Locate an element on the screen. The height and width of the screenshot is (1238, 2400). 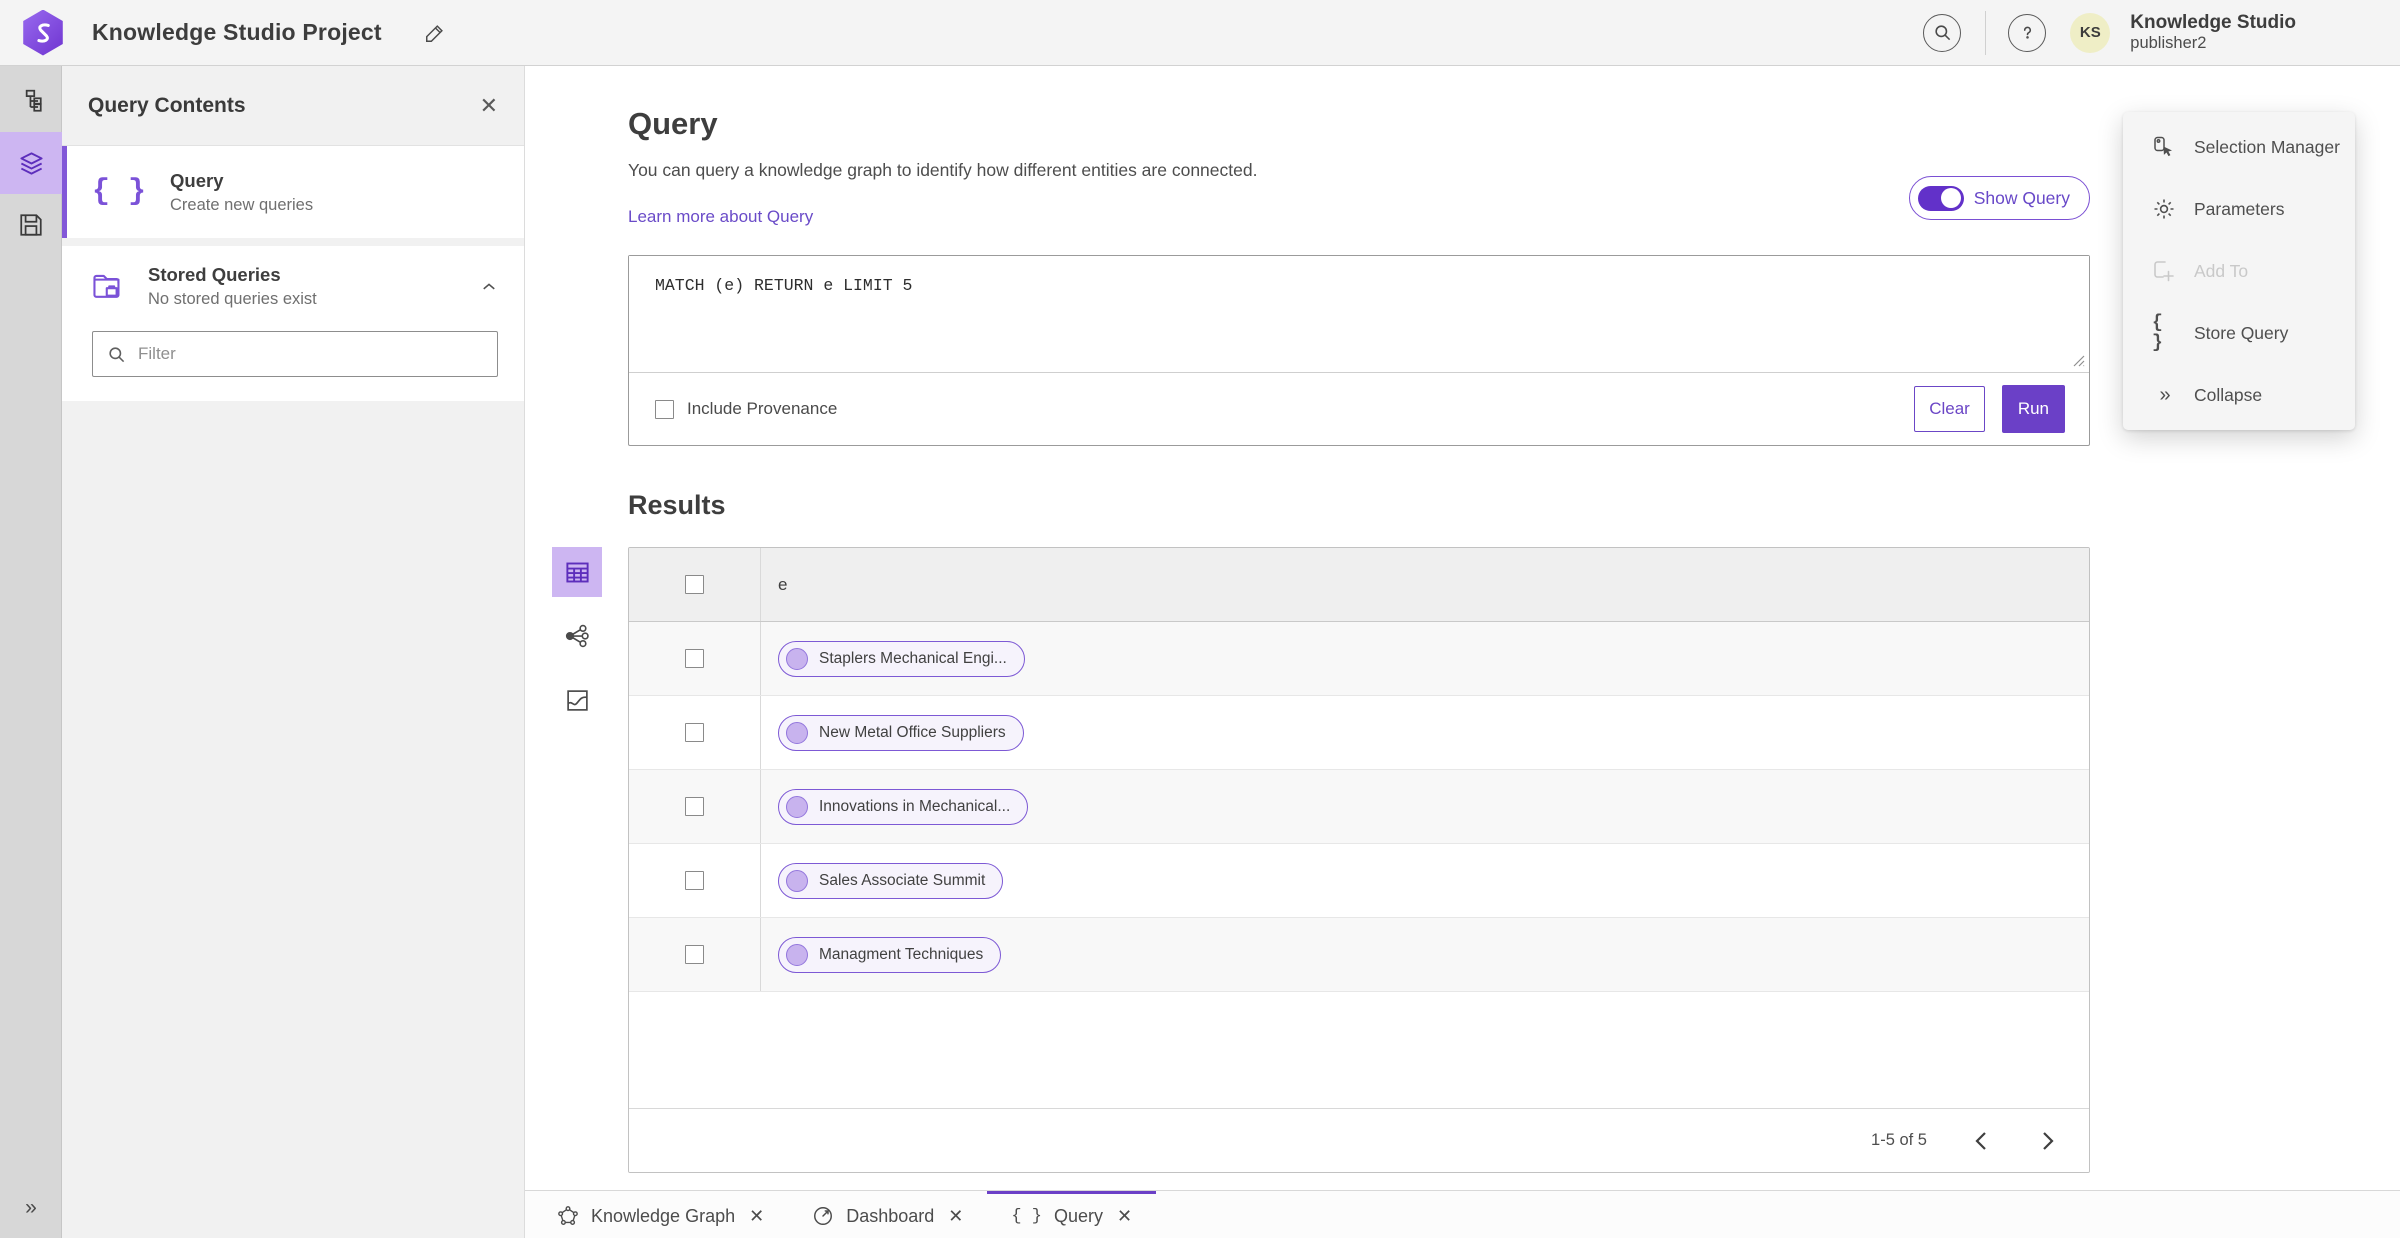
chevron-left-icon is located at coordinates (1980, 1140).